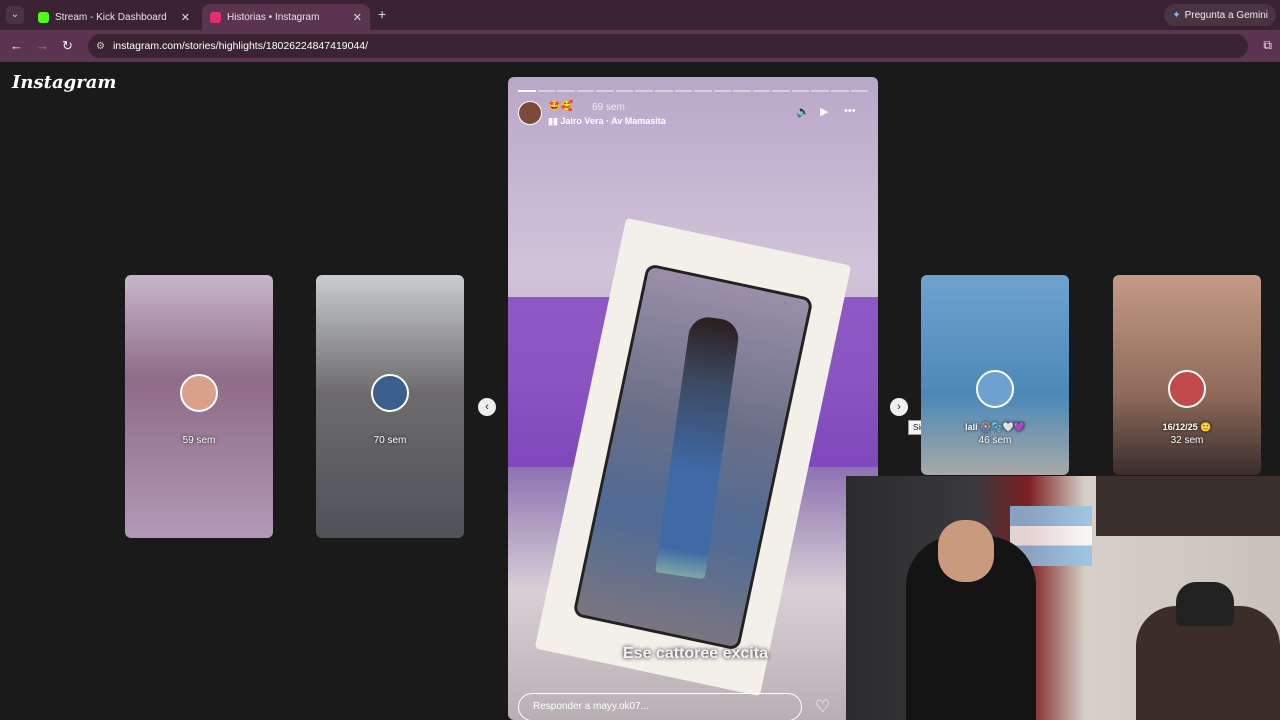 The height and width of the screenshot is (720, 1280). Describe the element at coordinates (530, 113) in the screenshot. I see `story-author-avatar` at that location.